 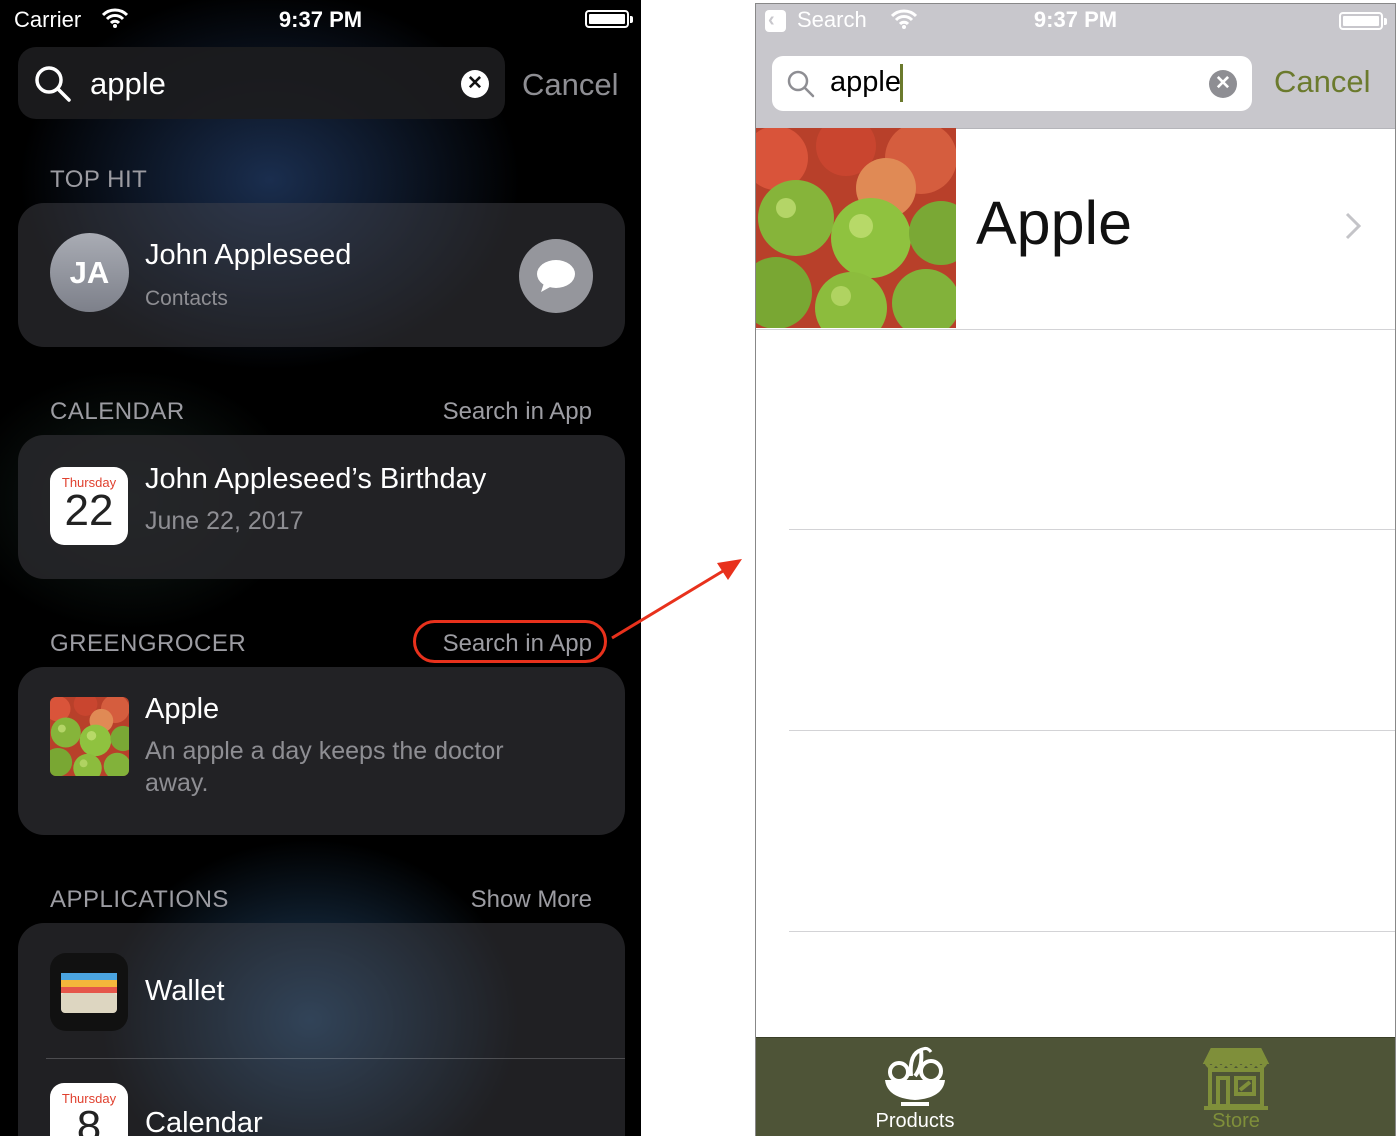 What do you see at coordinates (531, 900) in the screenshot?
I see `show-more-link: Show More` at bounding box center [531, 900].